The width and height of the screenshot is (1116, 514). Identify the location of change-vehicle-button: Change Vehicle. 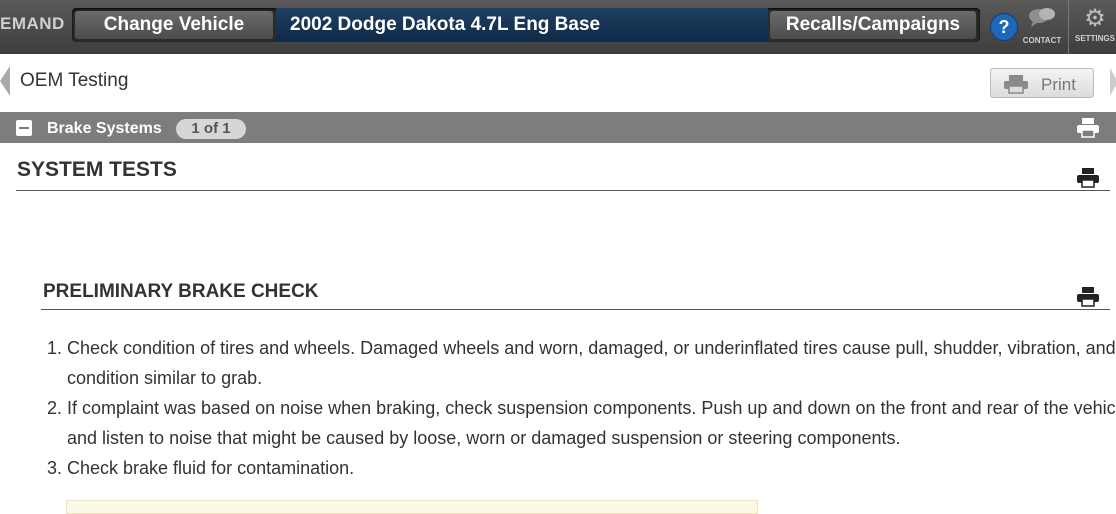
(174, 25).